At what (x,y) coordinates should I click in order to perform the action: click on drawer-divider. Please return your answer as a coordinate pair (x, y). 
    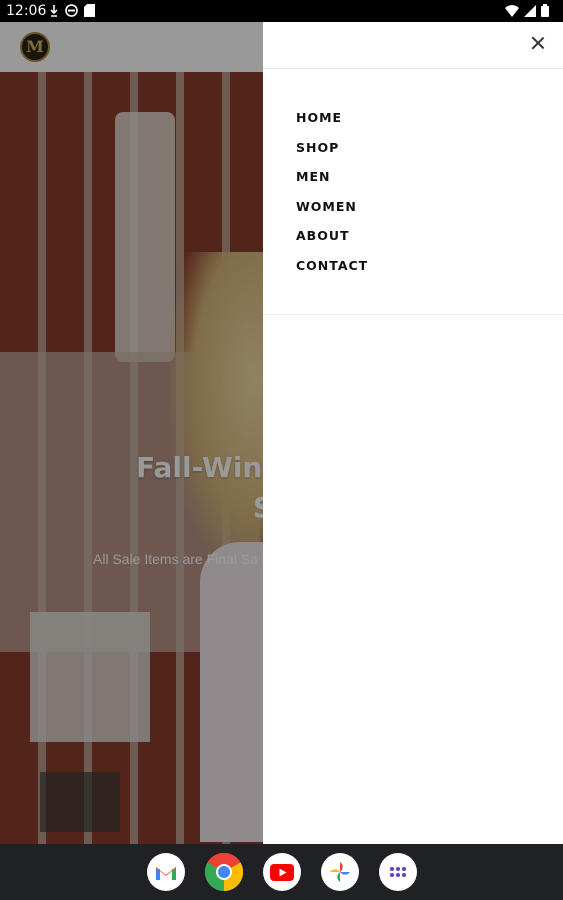
    Looking at the image, I should click on (413, 314).